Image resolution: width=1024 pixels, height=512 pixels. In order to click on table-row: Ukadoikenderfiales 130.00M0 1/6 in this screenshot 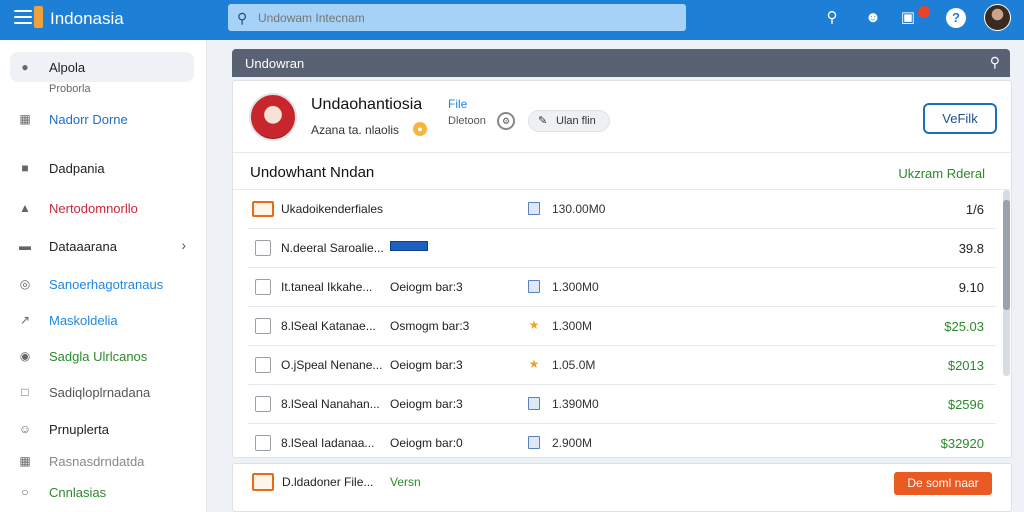, I will do `click(622, 209)`.